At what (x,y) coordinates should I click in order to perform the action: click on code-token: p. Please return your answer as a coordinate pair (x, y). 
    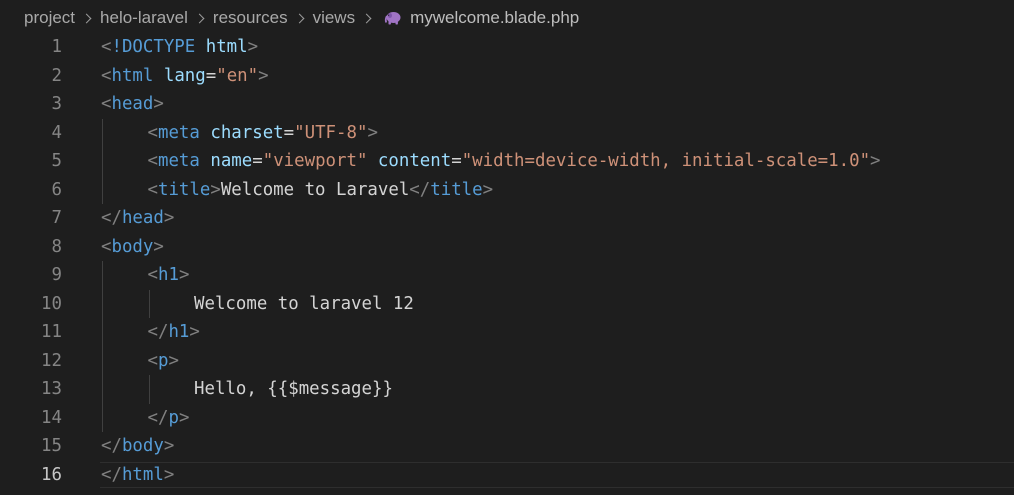
    Looking at the image, I should click on (173, 417).